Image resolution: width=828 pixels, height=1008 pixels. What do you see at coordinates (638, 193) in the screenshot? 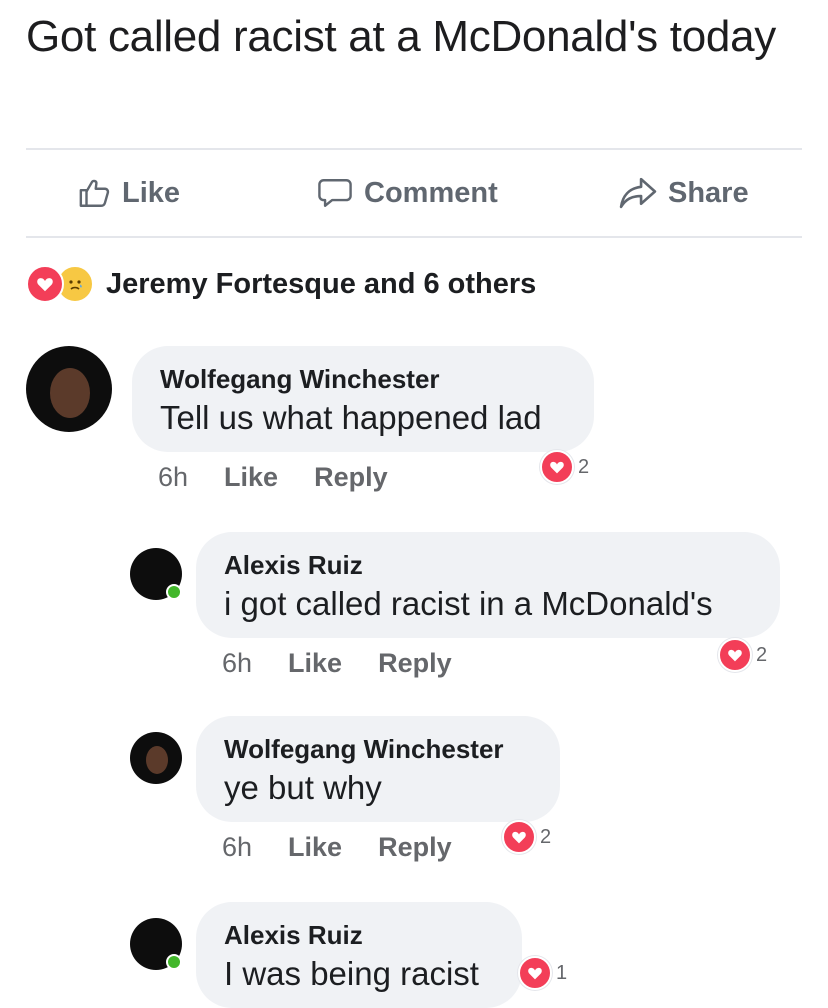
I see `share-icon` at bounding box center [638, 193].